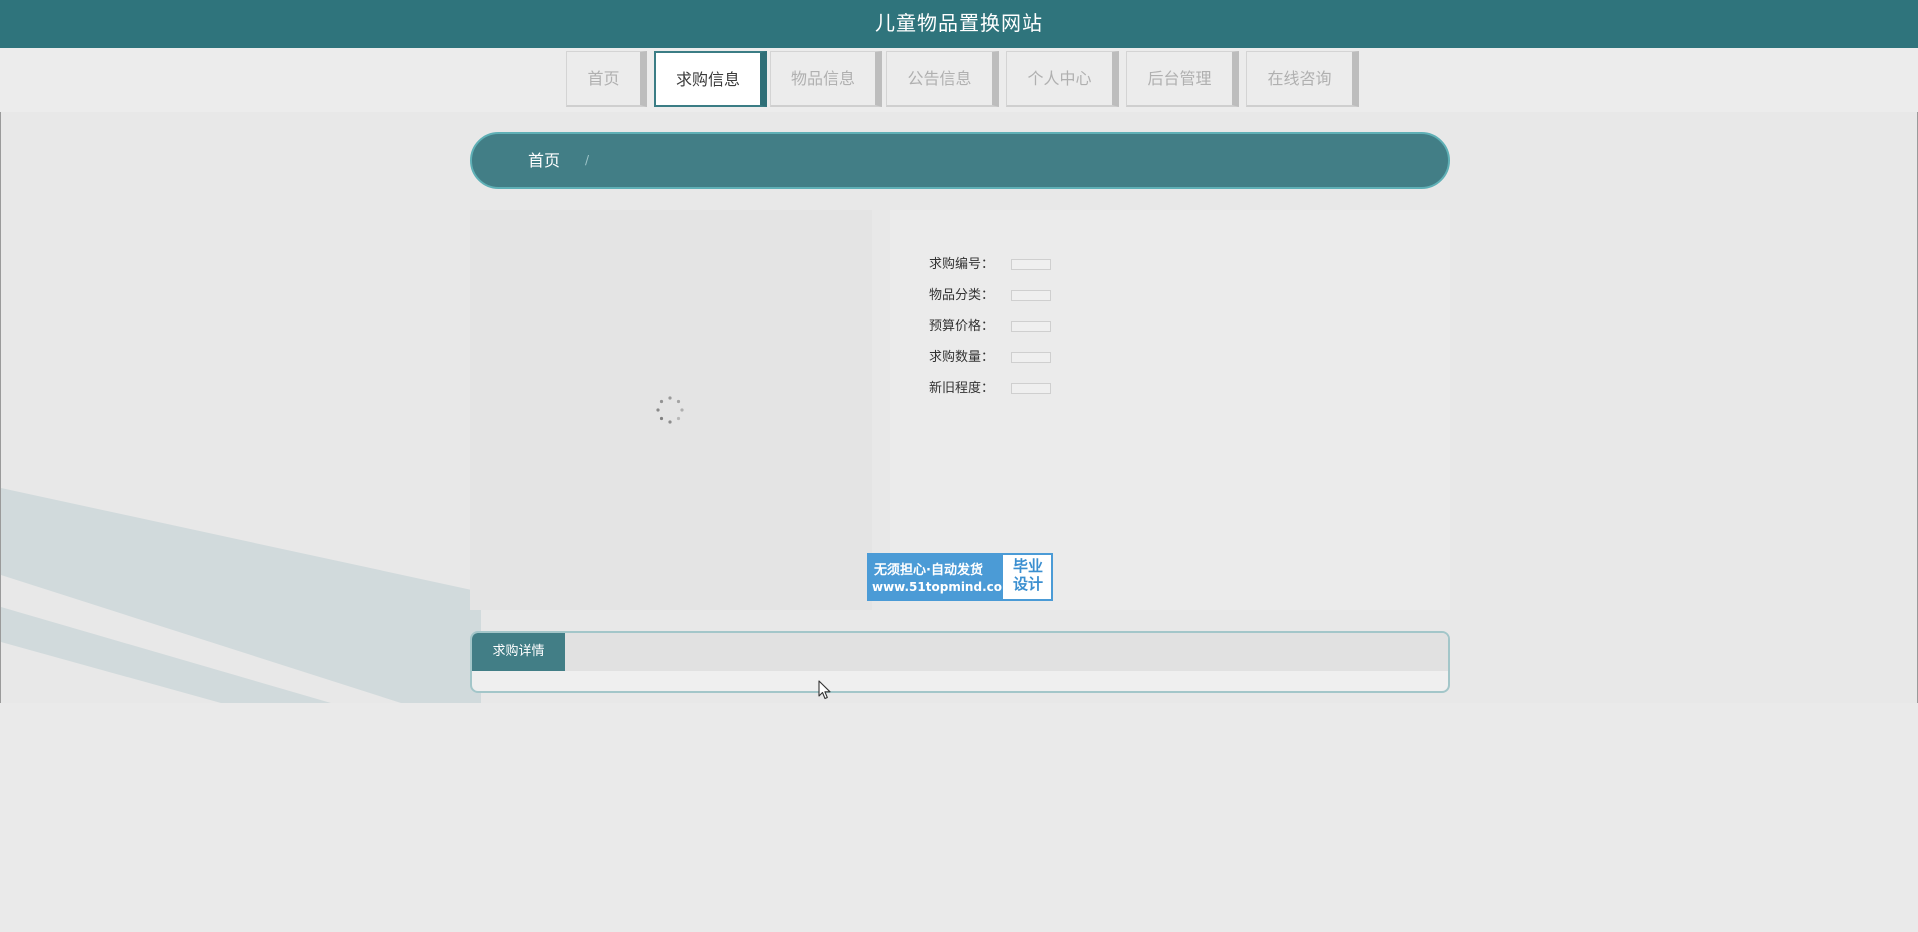 This screenshot has width=1918, height=932. What do you see at coordinates (1027, 566) in the screenshot?
I see `watermark-tag-line1: 毕业` at bounding box center [1027, 566].